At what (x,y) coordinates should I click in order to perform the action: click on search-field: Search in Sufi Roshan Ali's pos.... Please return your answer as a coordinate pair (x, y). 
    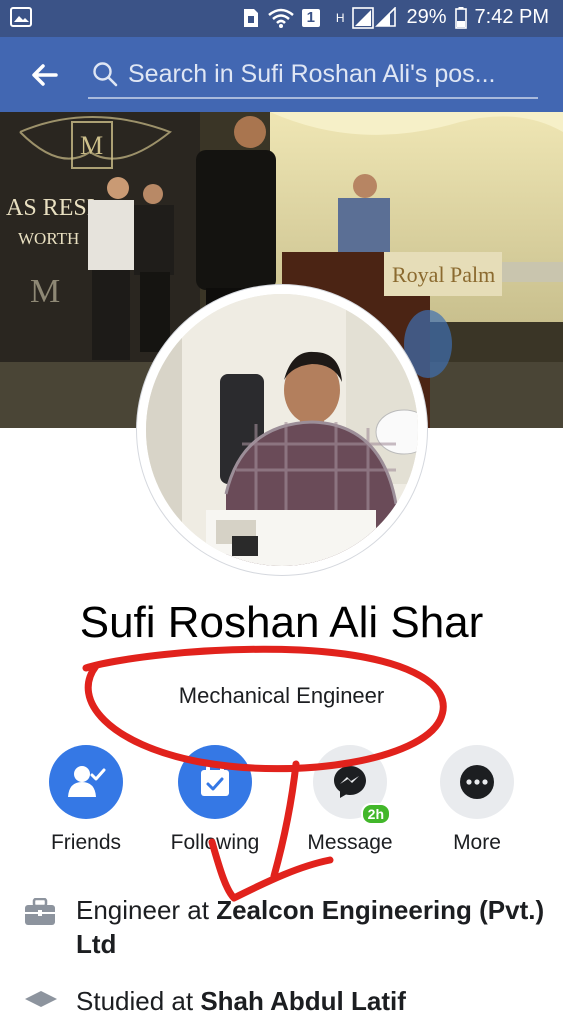
    Looking at the image, I should click on (313, 75).